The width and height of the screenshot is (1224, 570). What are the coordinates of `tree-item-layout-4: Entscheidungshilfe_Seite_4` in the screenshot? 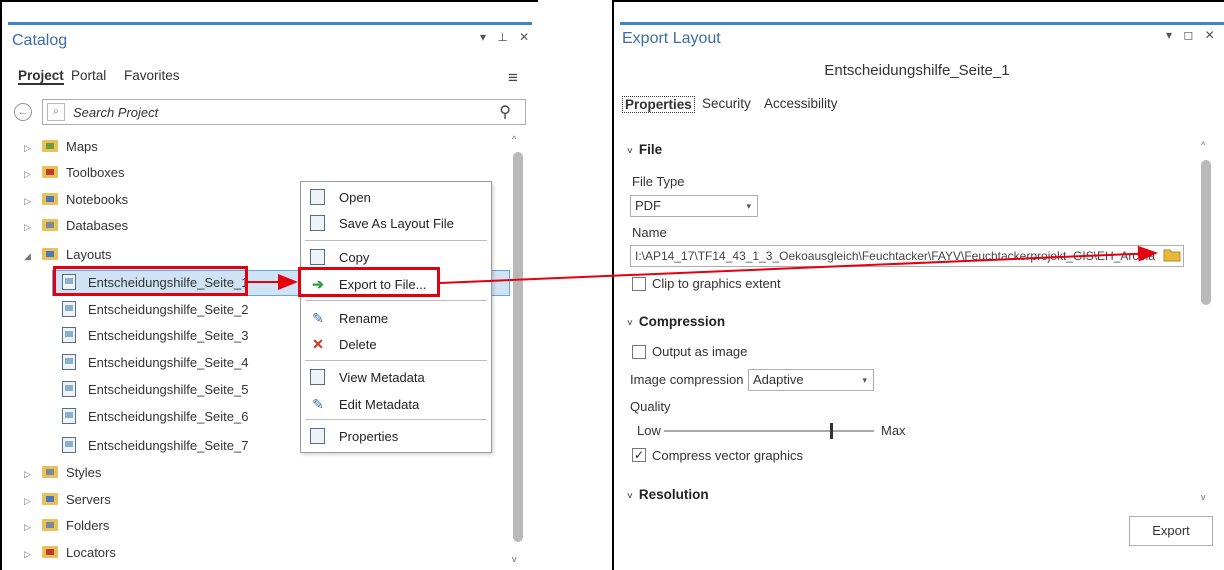 It's located at (155, 363).